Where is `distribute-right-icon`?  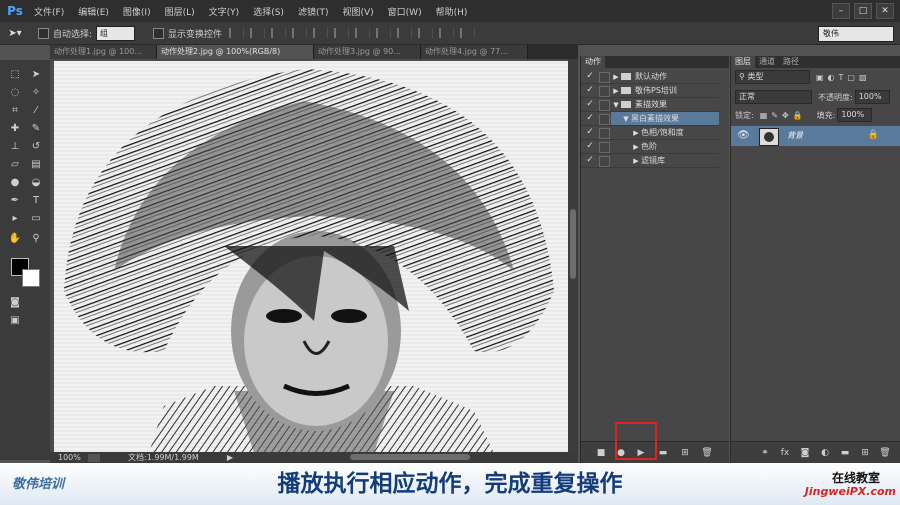
distribute-right-icon is located at coordinates (468, 33).